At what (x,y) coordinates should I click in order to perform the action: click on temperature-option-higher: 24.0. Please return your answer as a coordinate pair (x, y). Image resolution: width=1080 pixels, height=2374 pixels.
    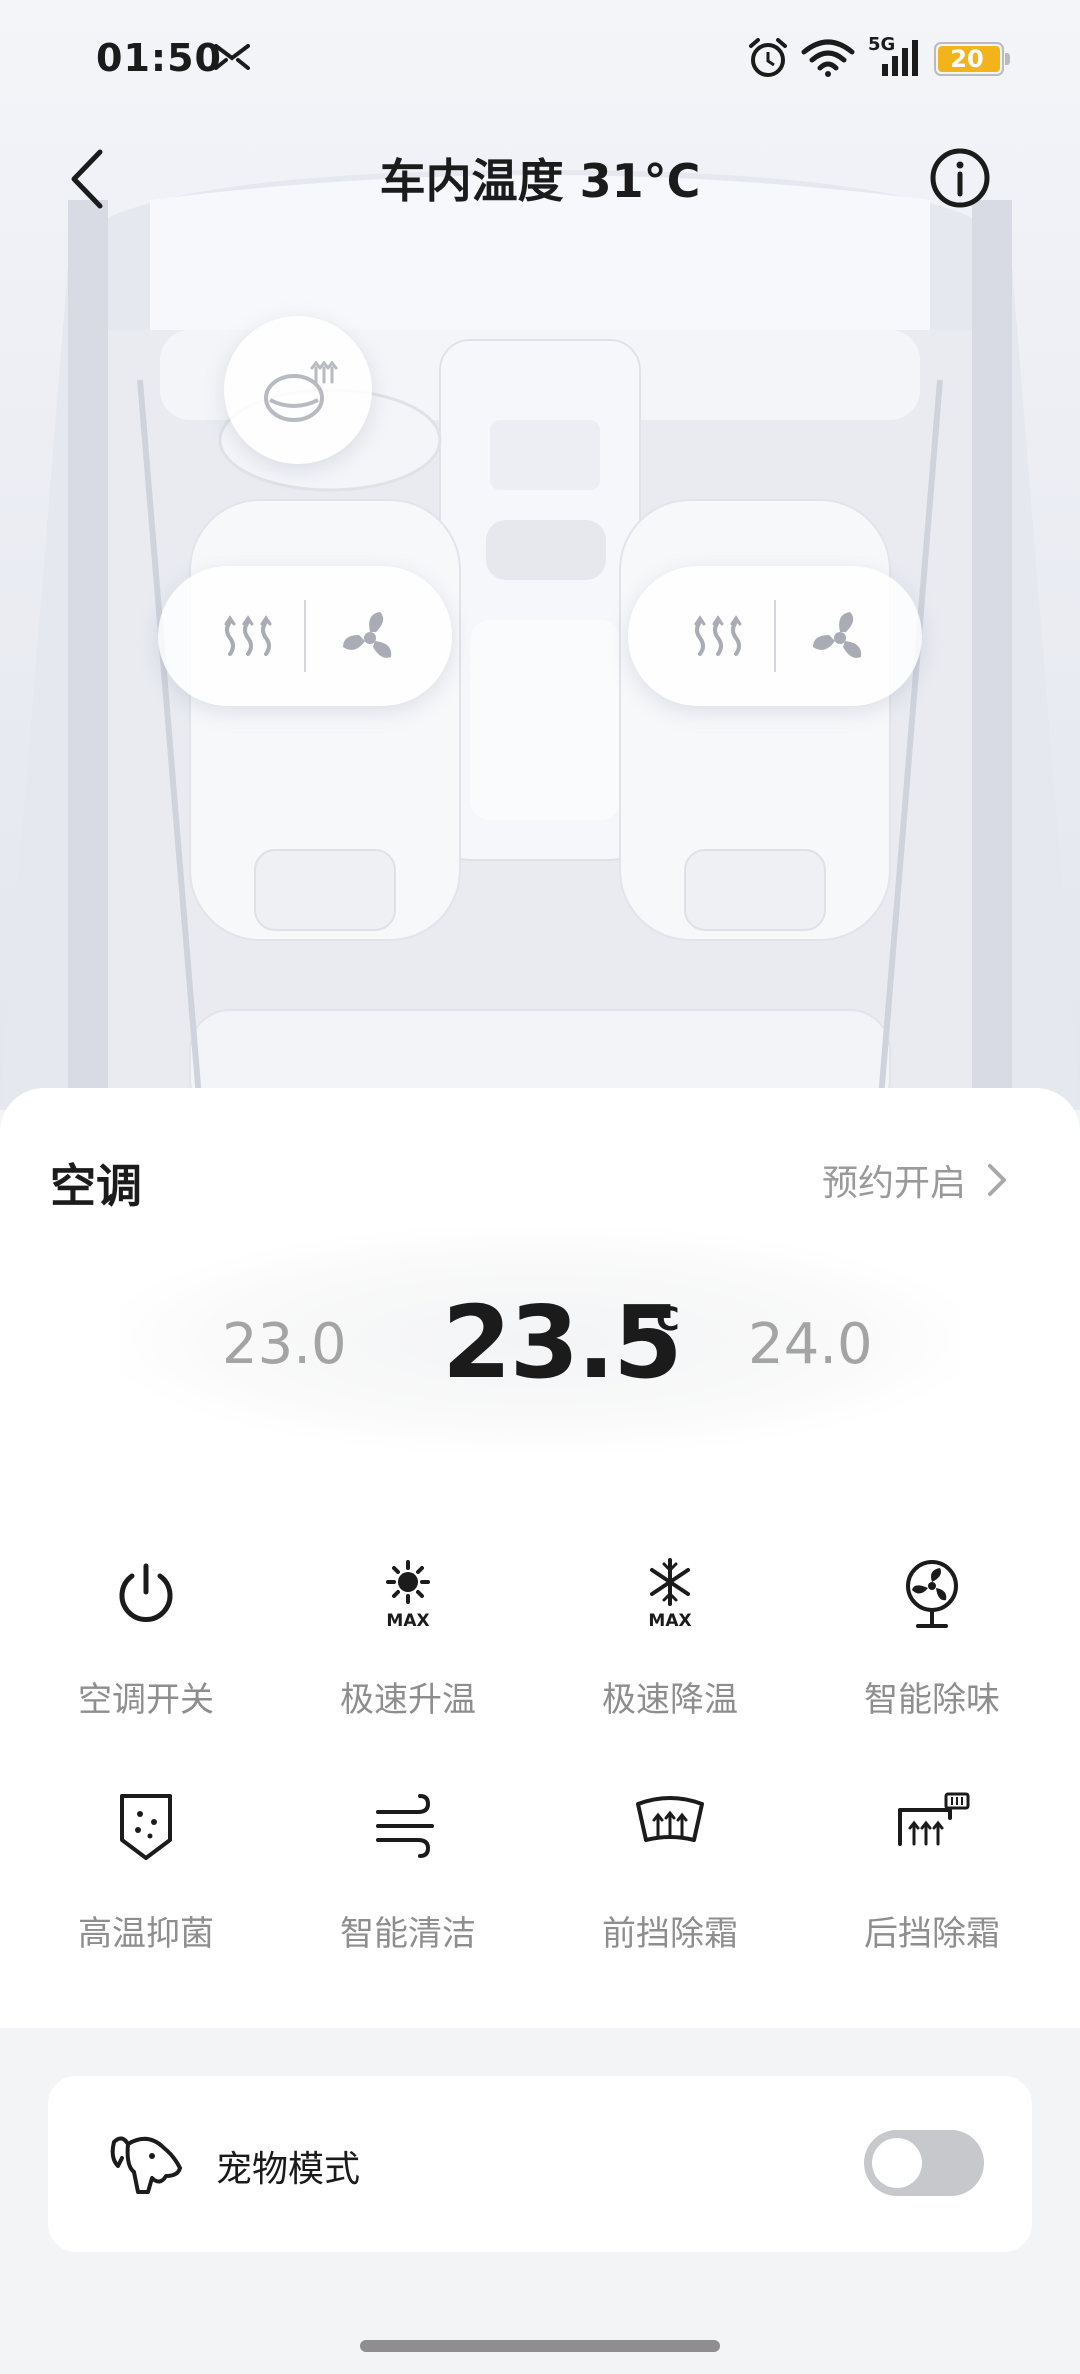
    Looking at the image, I should click on (810, 1344).